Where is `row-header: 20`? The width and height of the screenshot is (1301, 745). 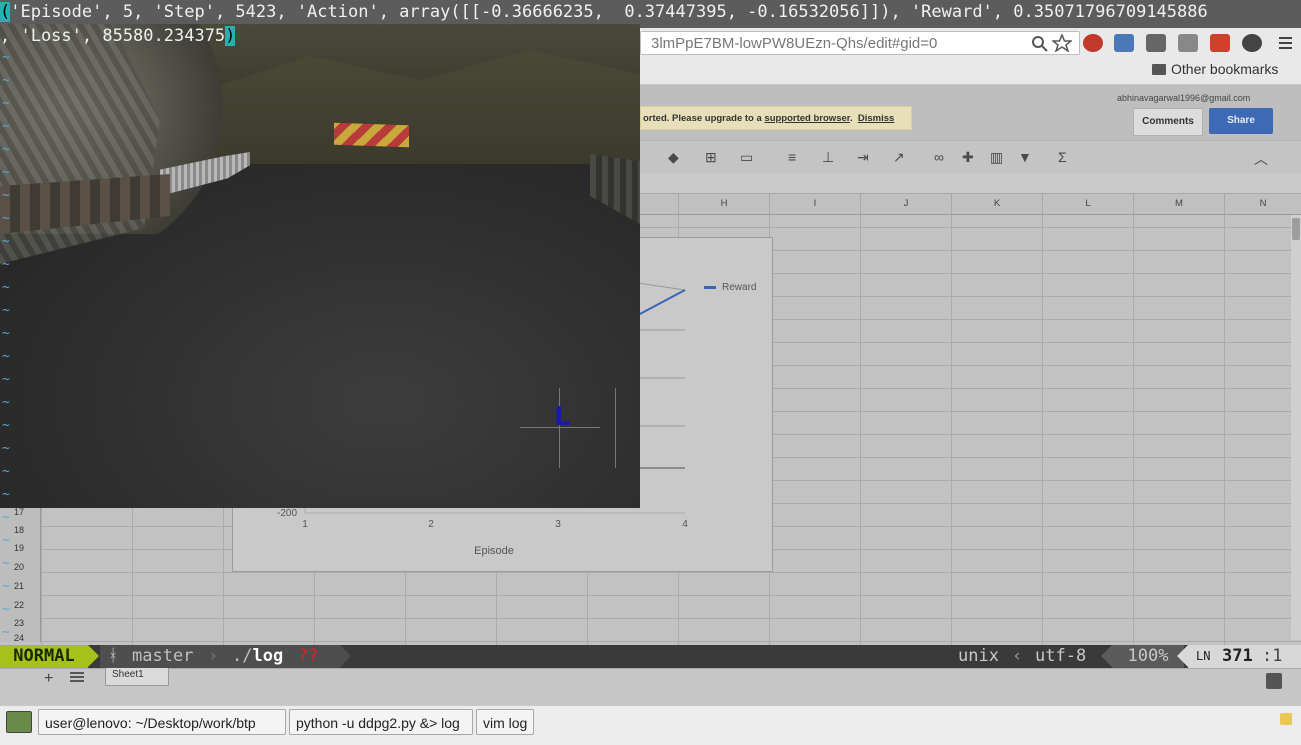
row-header: 20 is located at coordinates (19, 567).